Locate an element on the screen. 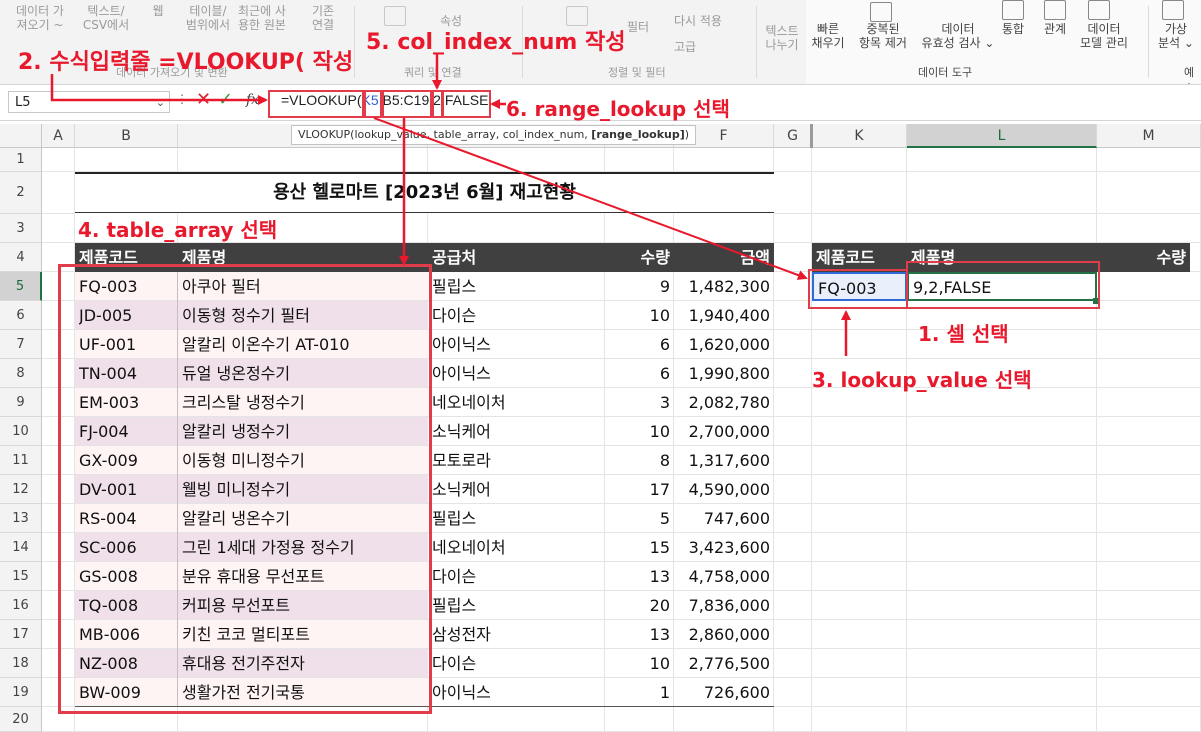  cancel-formula-icon: ✕ is located at coordinates (203, 99).